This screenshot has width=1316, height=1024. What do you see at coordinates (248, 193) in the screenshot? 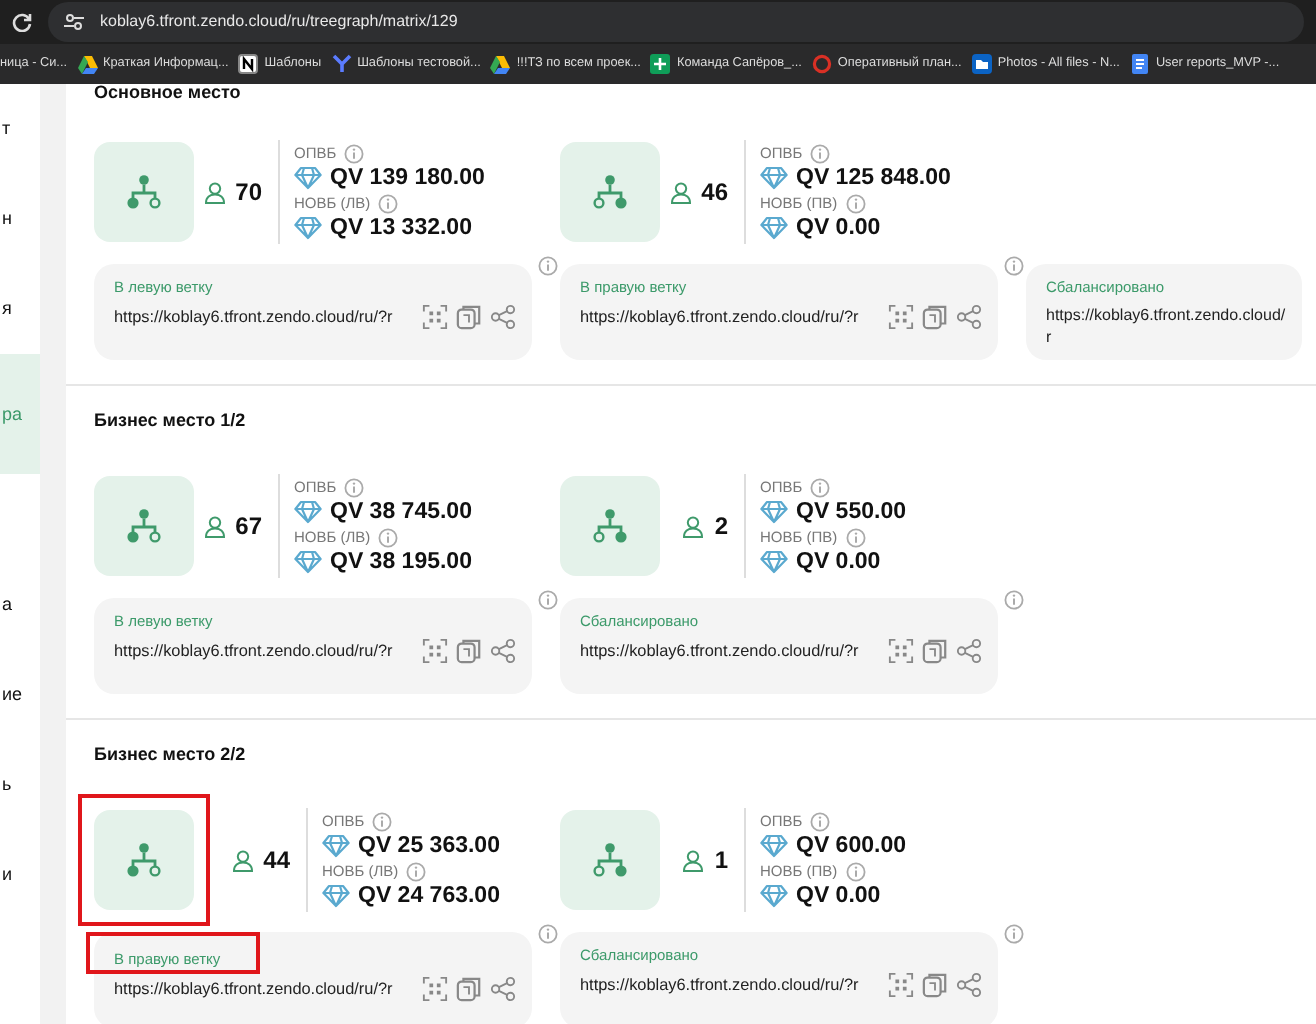
I see `member-count: 70` at bounding box center [248, 193].